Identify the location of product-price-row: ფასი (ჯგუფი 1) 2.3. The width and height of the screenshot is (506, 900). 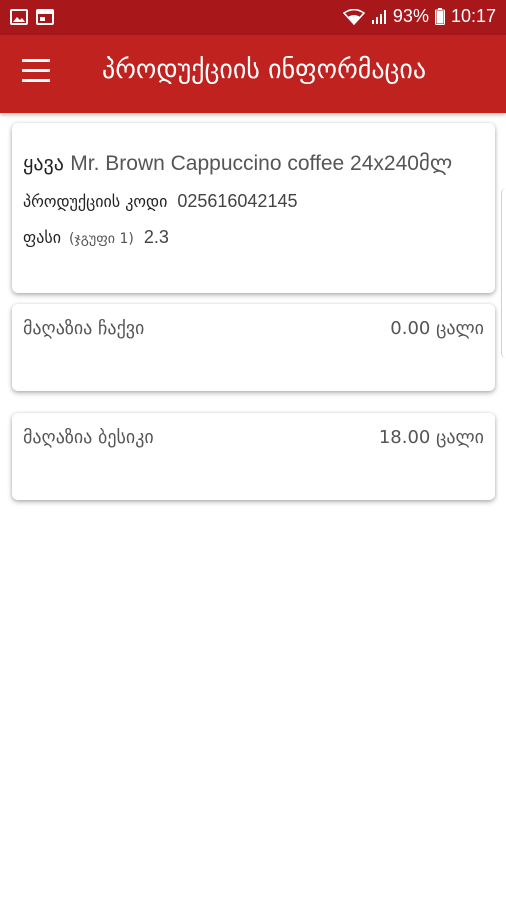
(96, 237).